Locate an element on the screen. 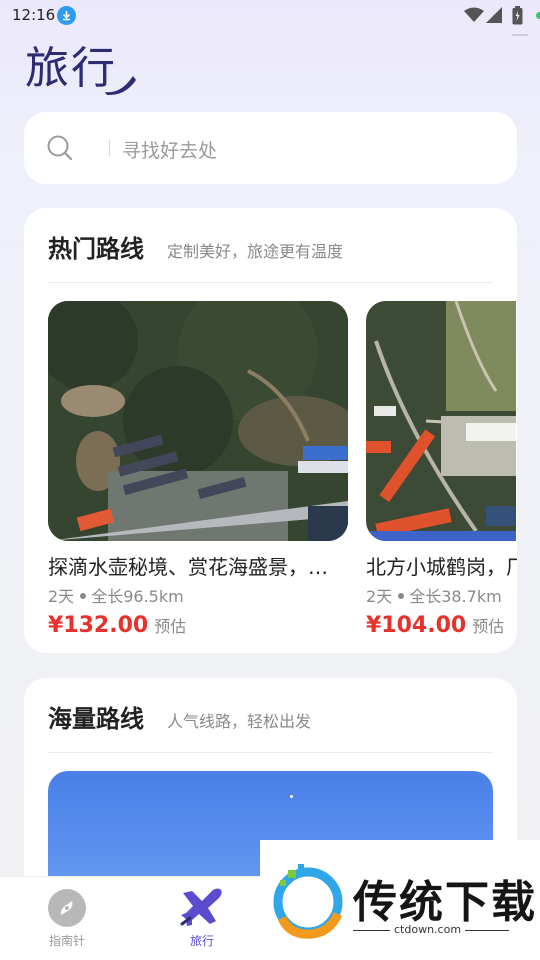  route-length: 全长38.7km is located at coordinates (455, 596).